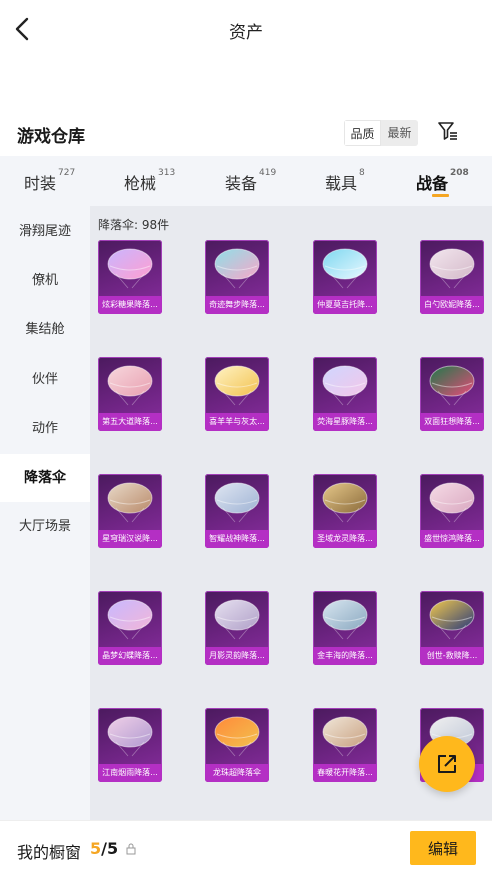 This screenshot has width=492, height=876. I want to click on tab-count: 419, so click(268, 173).